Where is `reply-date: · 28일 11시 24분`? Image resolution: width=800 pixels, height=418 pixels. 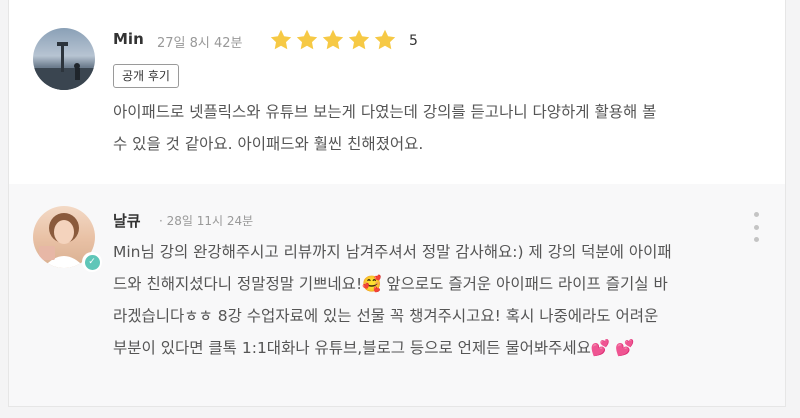
reply-date: · 28일 11시 24분 is located at coordinates (206, 221).